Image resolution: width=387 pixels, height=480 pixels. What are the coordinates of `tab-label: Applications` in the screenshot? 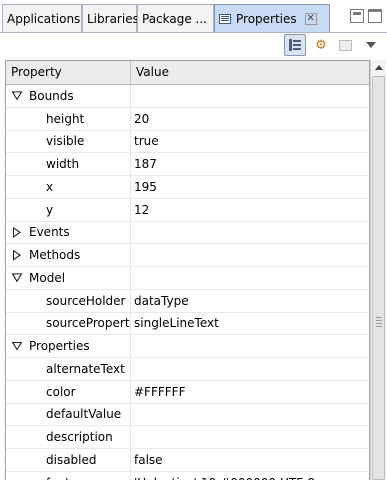 It's located at (44, 18).